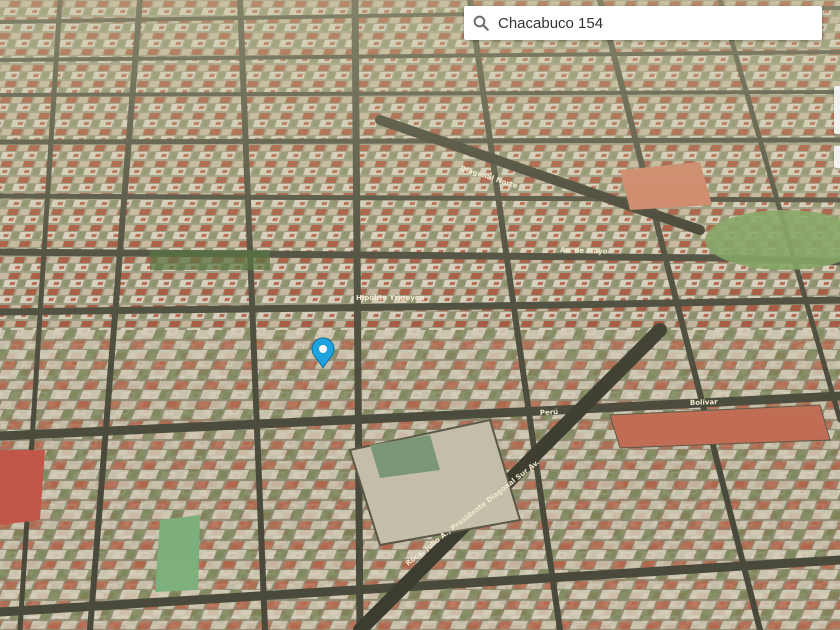 The height and width of the screenshot is (630, 840). What do you see at coordinates (837, 110) in the screenshot?
I see `zoom-control` at bounding box center [837, 110].